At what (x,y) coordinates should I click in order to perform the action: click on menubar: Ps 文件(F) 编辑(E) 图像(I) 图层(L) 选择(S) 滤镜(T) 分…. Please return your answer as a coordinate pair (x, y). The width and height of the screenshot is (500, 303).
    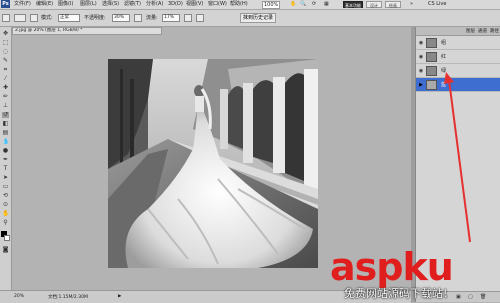
    Looking at the image, I should click on (250, 9).